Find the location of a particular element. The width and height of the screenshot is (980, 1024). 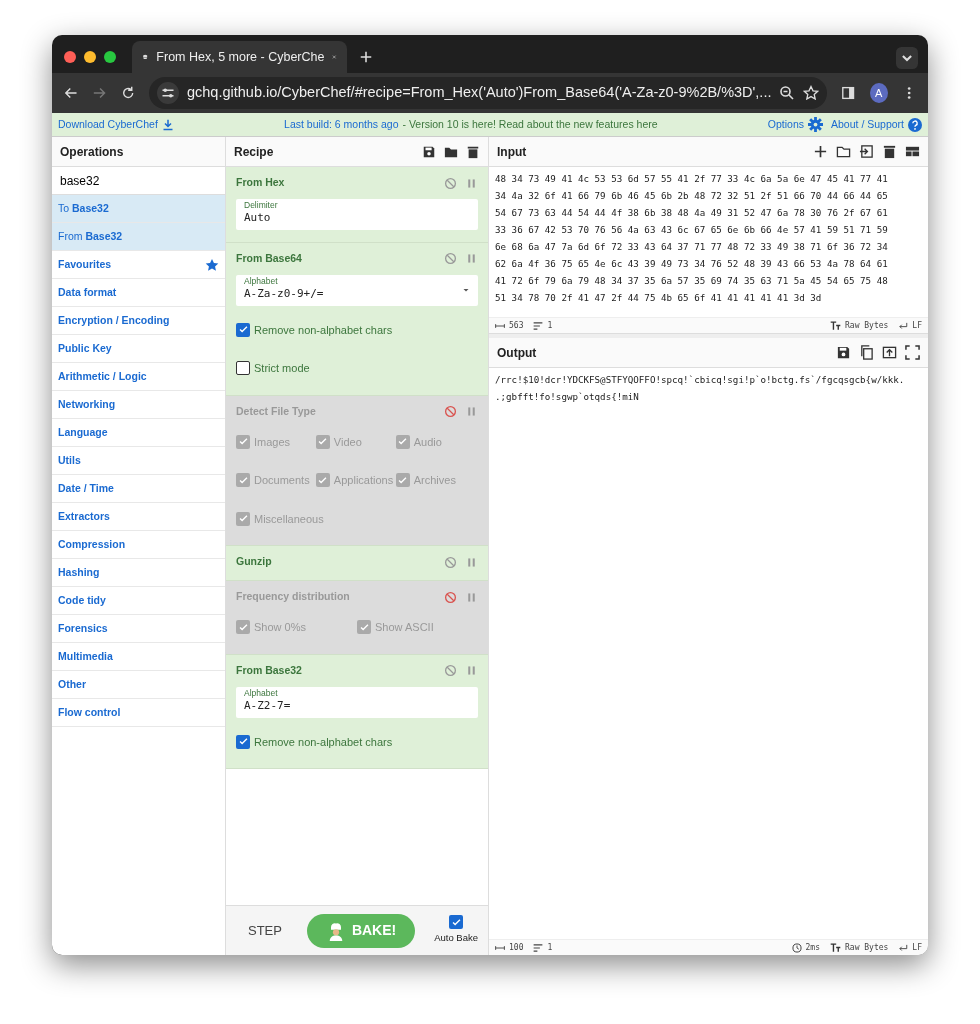

category-item: Networking is located at coordinates (87, 404).